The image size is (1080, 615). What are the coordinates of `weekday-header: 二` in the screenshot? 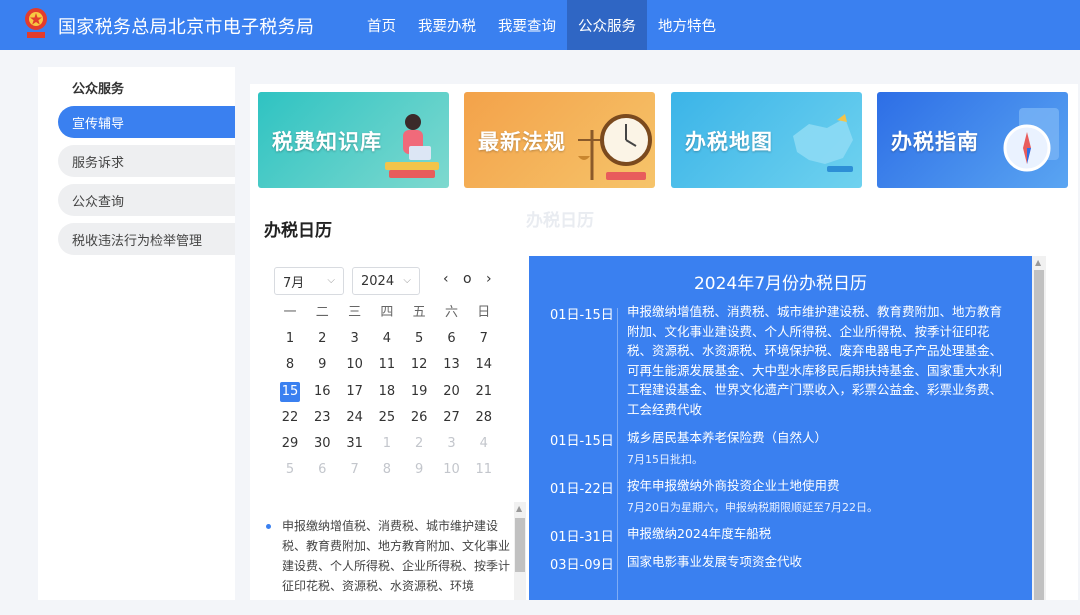 It's located at (322, 312).